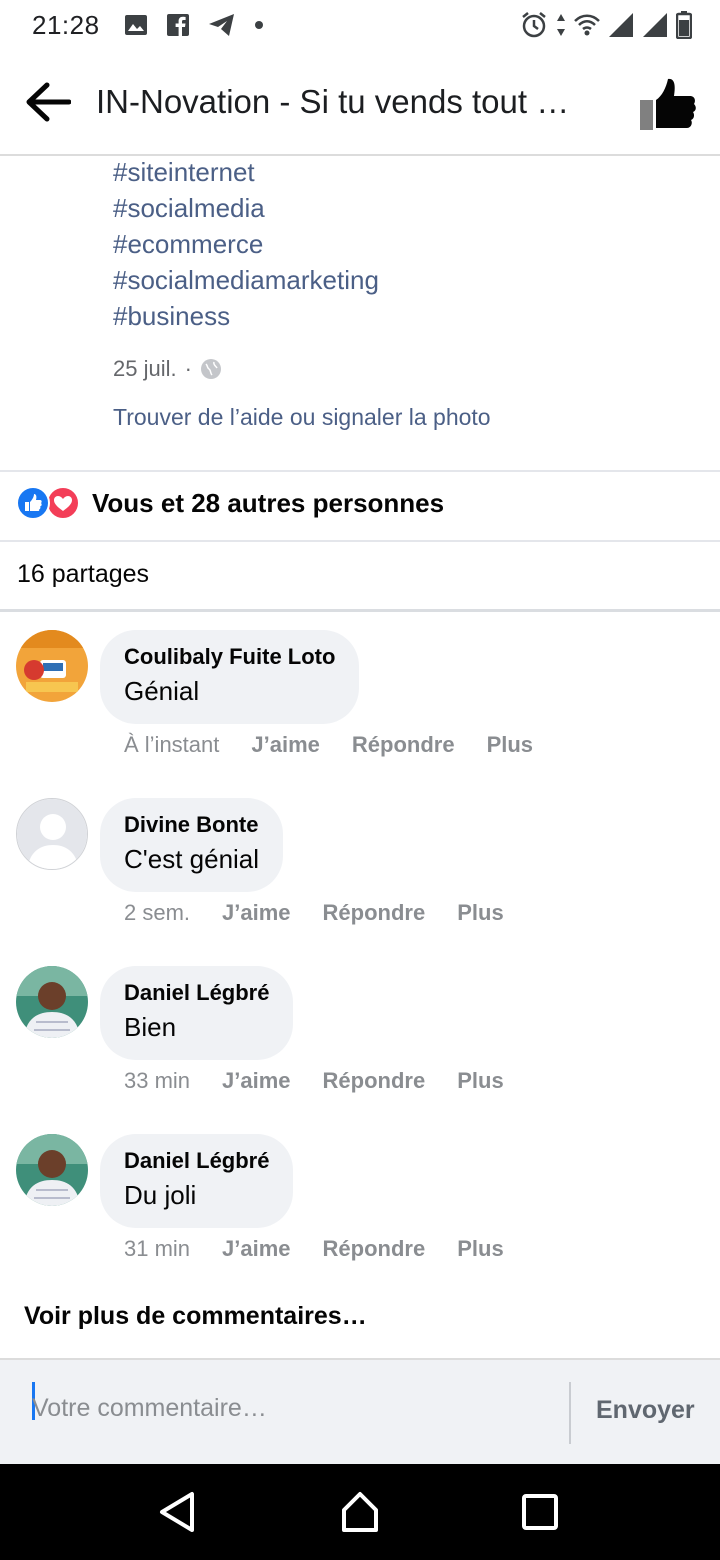 The image size is (720, 1560). Describe the element at coordinates (160, 1195) in the screenshot. I see `comment-text: Du joli` at that location.